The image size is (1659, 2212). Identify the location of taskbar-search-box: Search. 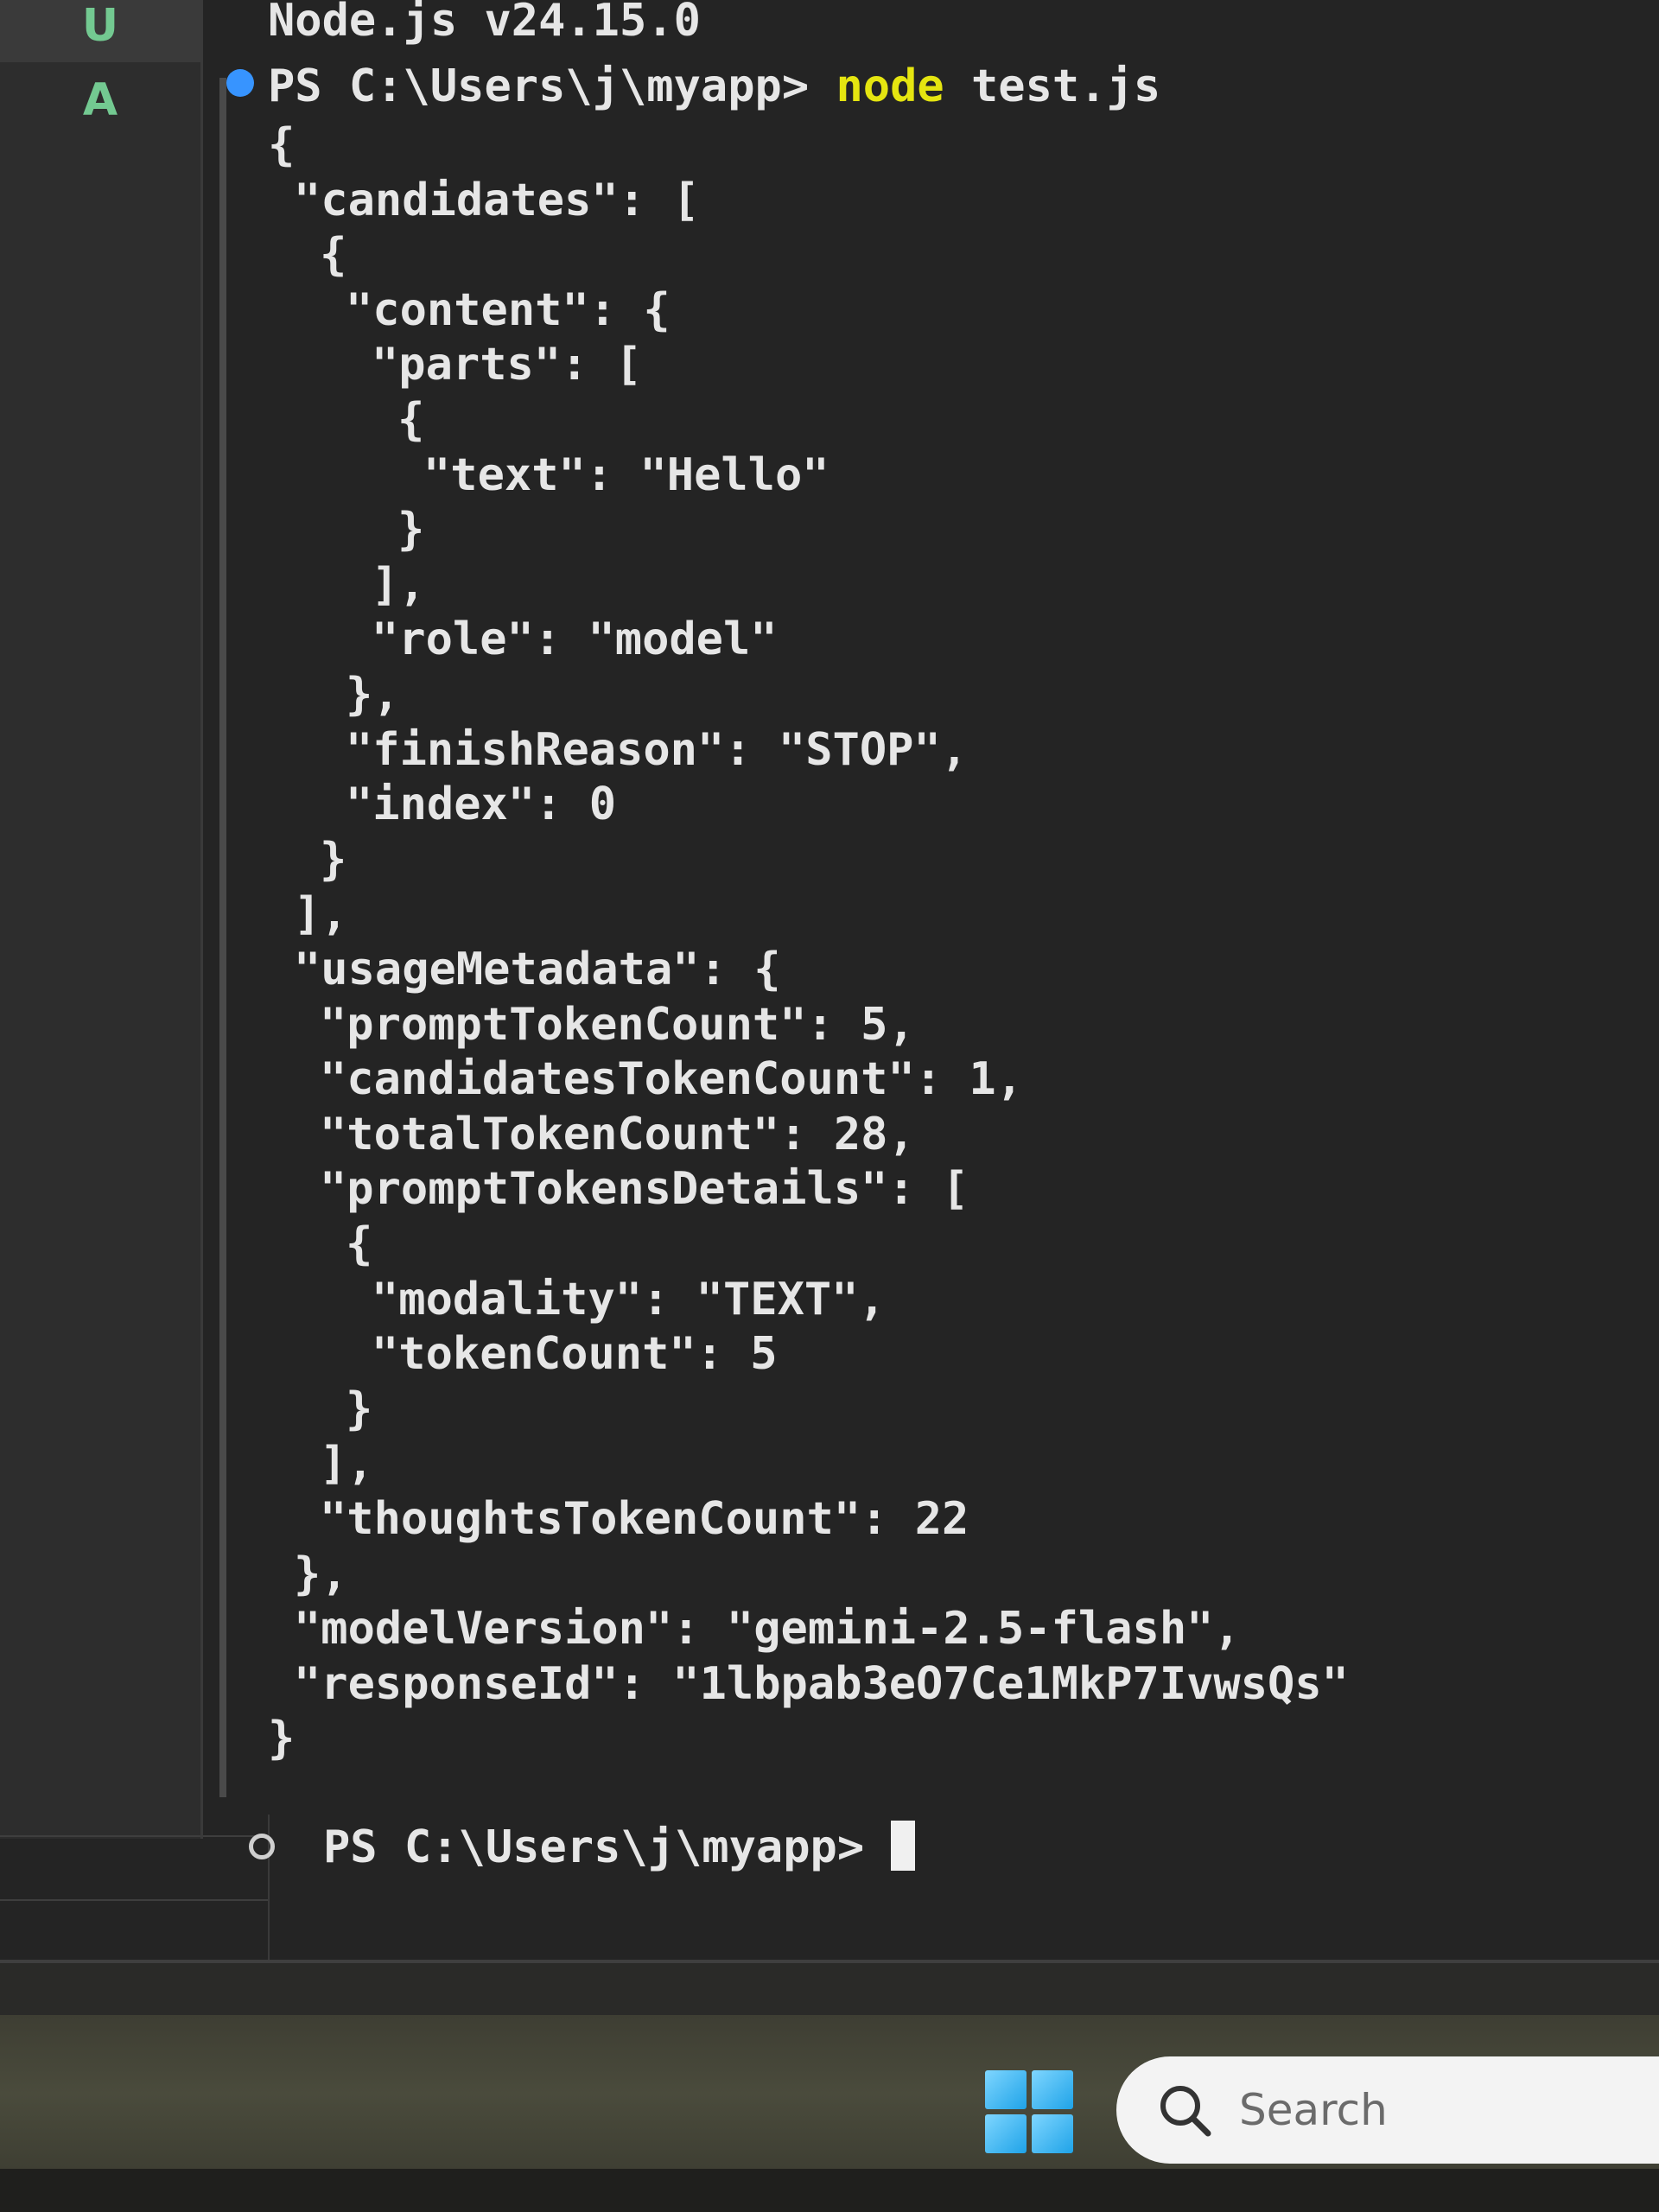
(1387, 2110).